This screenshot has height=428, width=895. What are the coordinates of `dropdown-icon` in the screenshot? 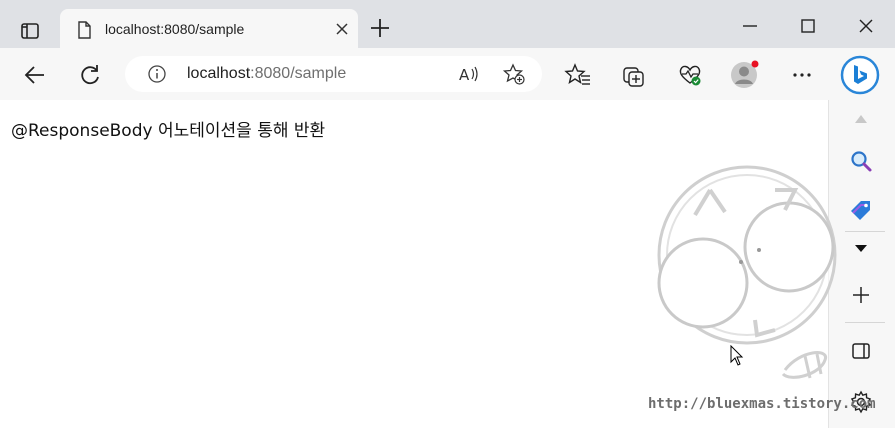 It's located at (861, 248).